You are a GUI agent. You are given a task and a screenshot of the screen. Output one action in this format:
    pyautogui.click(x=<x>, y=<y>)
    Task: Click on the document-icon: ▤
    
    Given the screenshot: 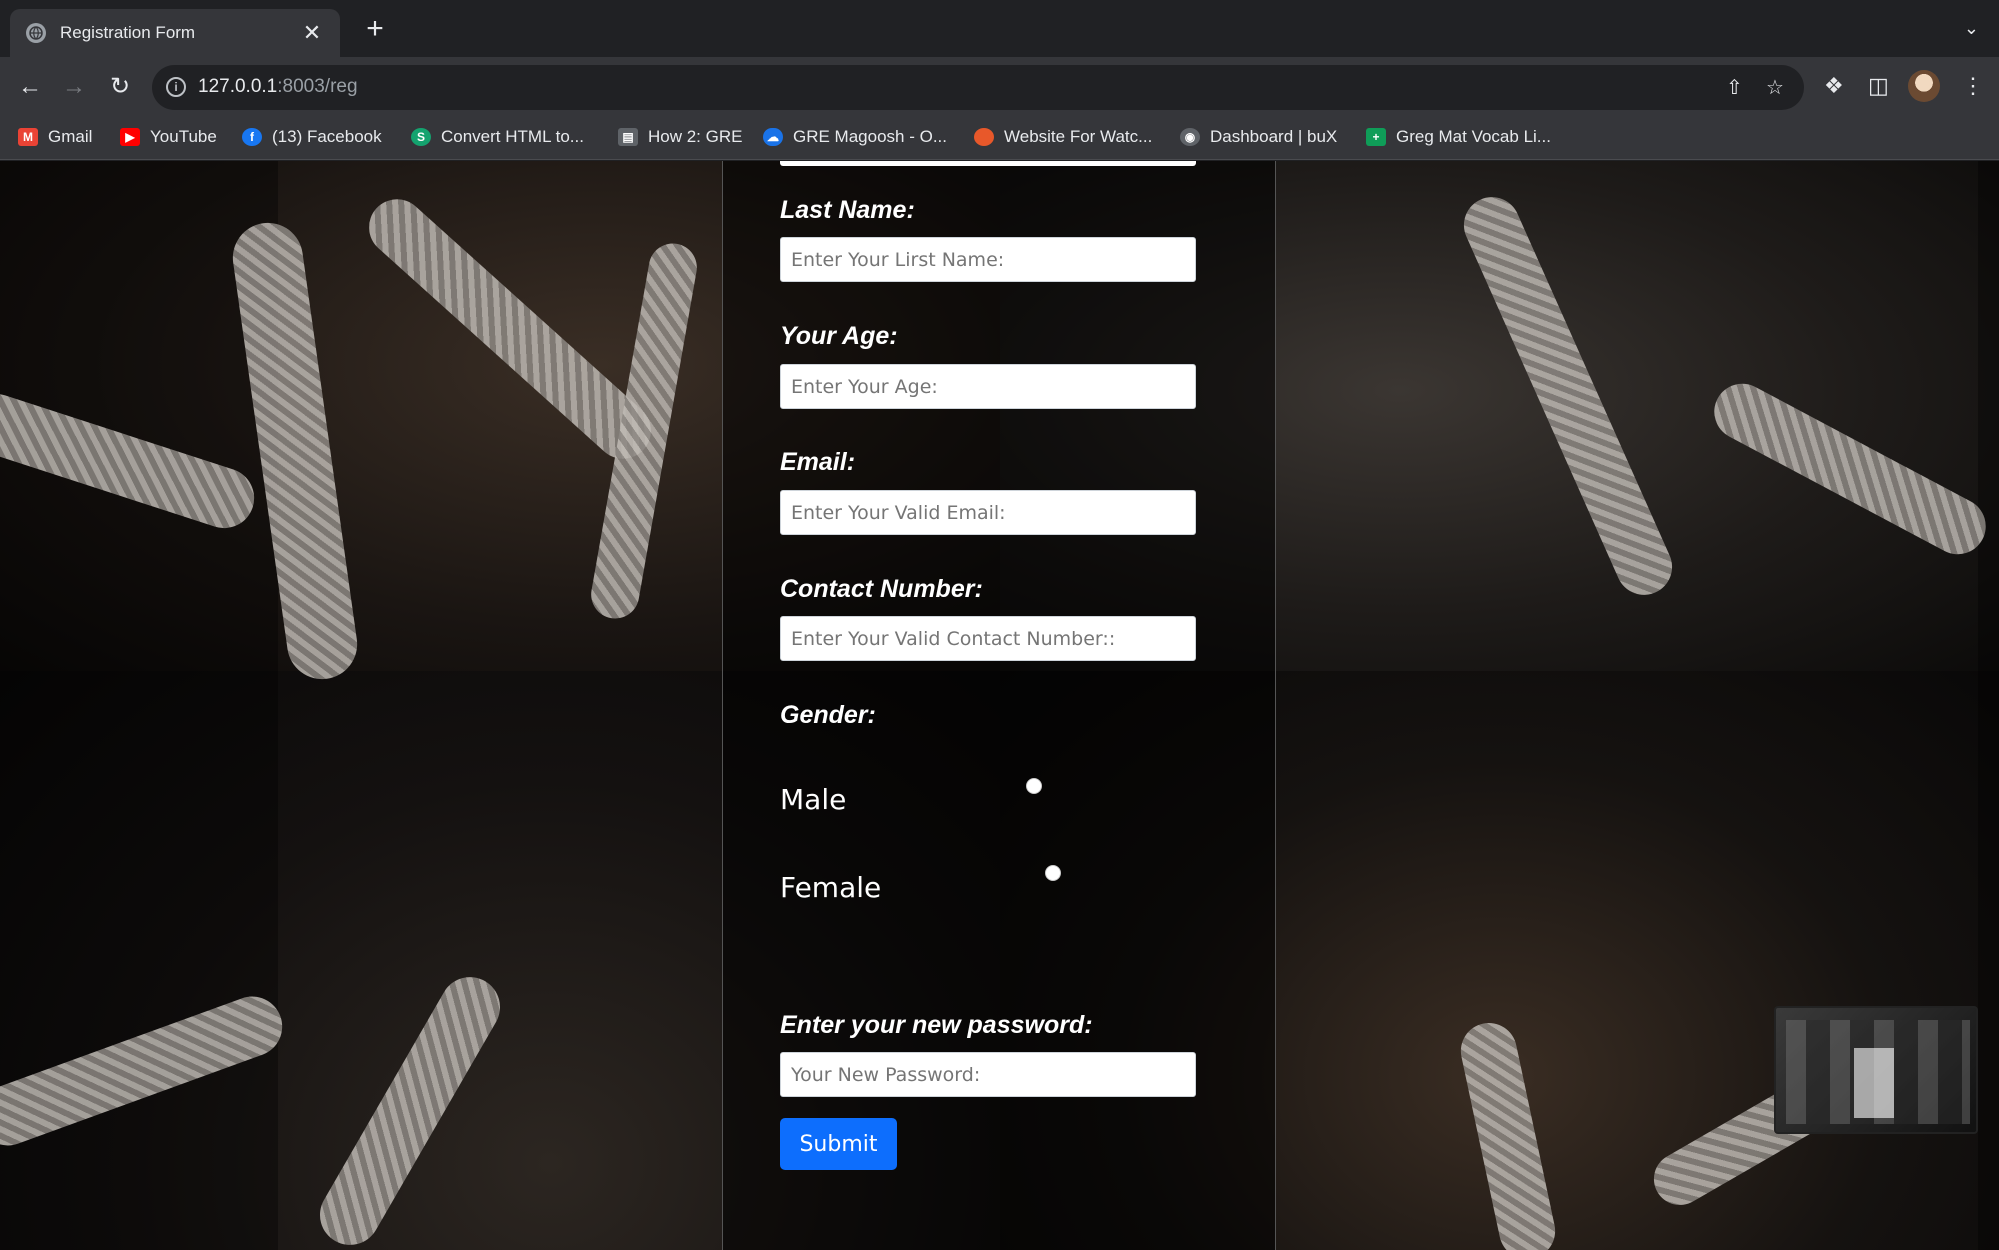 What is the action you would take?
    pyautogui.click(x=628, y=137)
    